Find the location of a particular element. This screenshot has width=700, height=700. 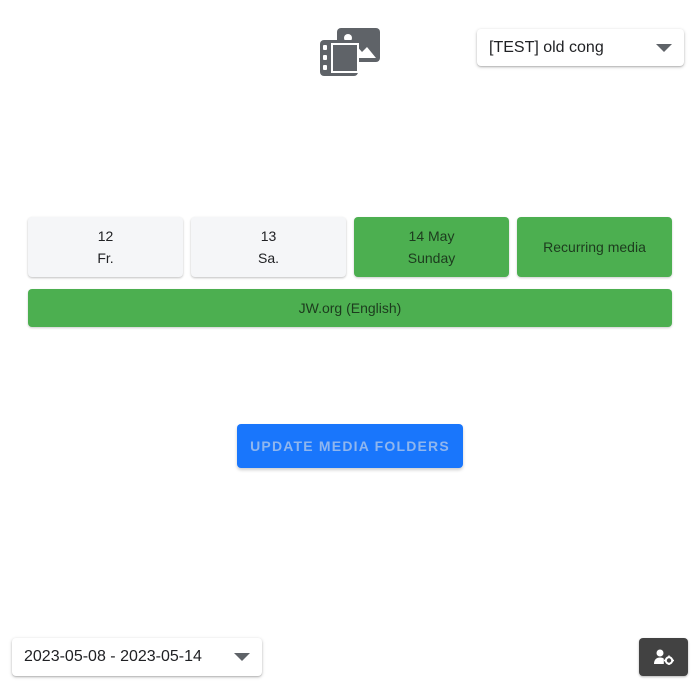

day-button-date: 12 is located at coordinates (105, 236).